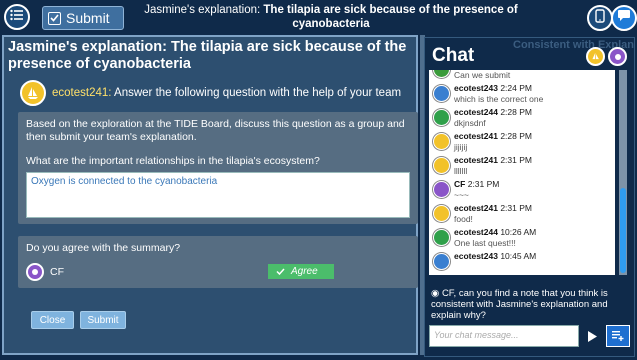 The height and width of the screenshot is (360, 637). I want to click on chat-message-text: ~~~, so click(461, 195).